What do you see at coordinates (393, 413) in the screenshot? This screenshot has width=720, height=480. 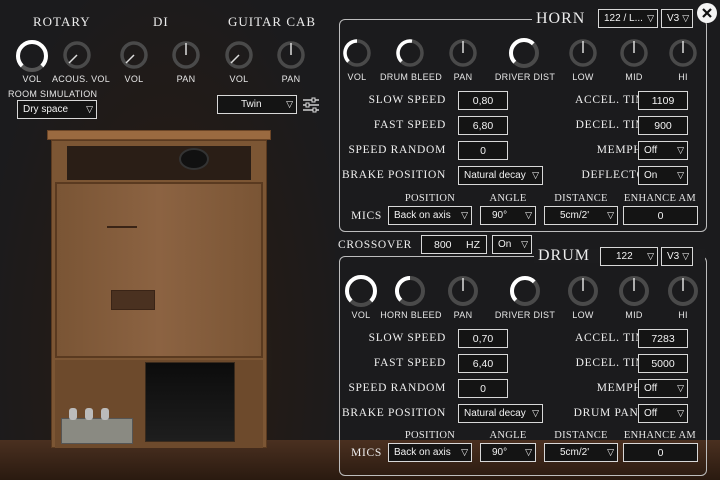 I see `drum-brake-position-label: BRAKE POSITION` at bounding box center [393, 413].